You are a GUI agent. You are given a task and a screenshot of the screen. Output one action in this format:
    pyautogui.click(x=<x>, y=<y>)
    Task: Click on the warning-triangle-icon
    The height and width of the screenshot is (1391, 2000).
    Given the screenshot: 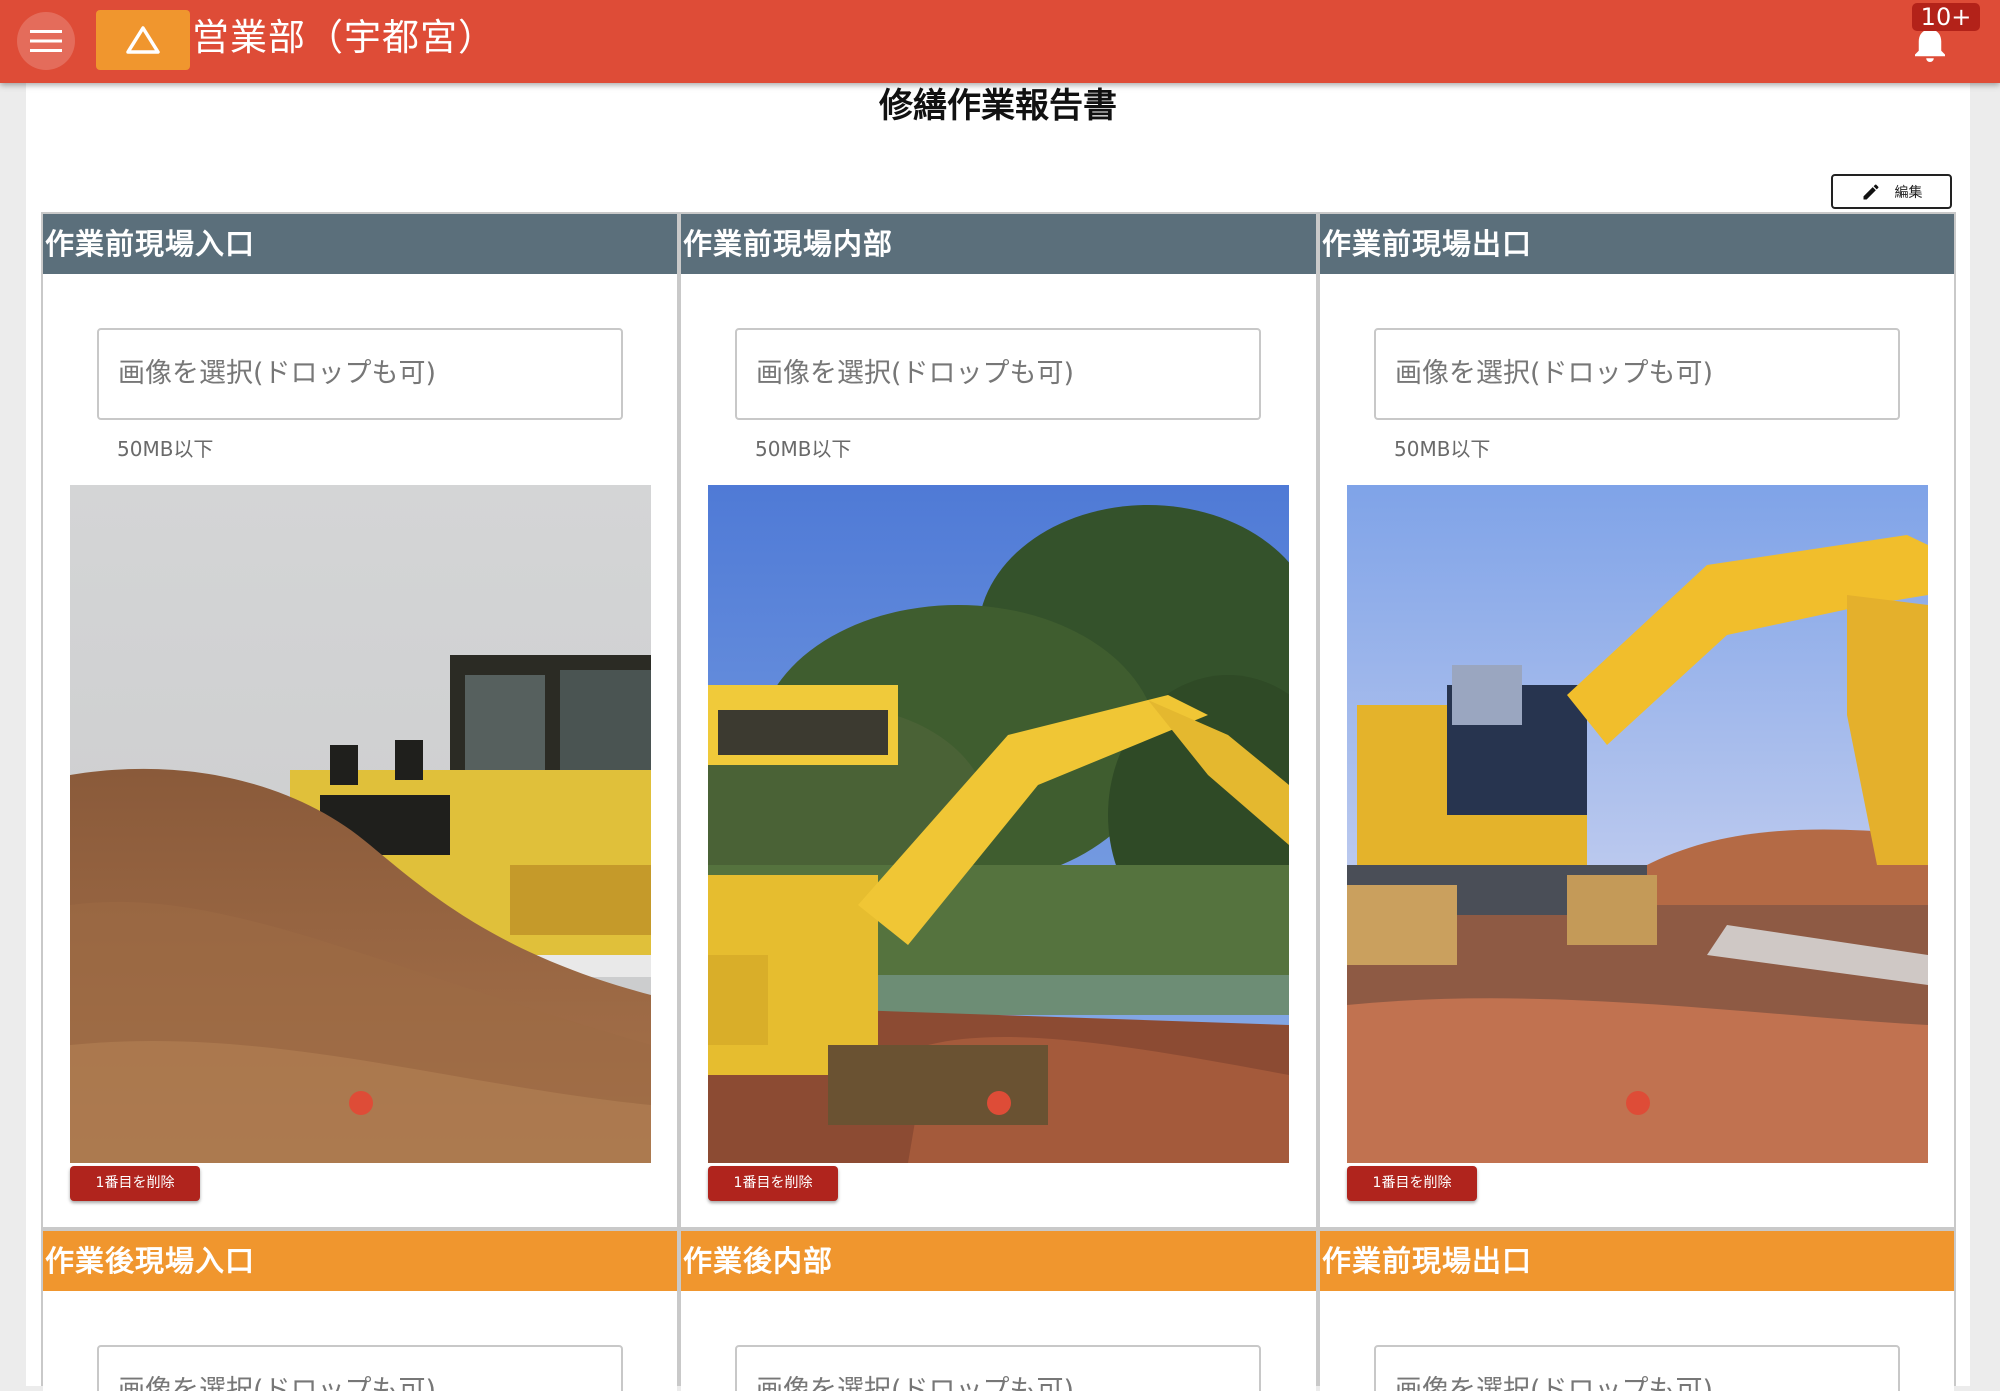 What is the action you would take?
    pyautogui.click(x=143, y=40)
    